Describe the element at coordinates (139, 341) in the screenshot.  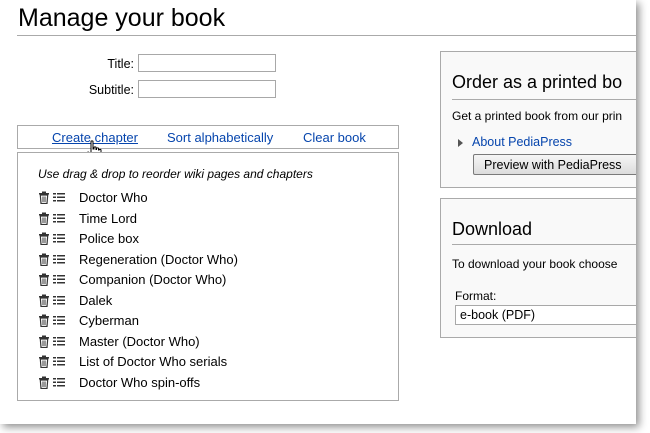
I see `list-item-label: Master (Doctor Who)` at that location.